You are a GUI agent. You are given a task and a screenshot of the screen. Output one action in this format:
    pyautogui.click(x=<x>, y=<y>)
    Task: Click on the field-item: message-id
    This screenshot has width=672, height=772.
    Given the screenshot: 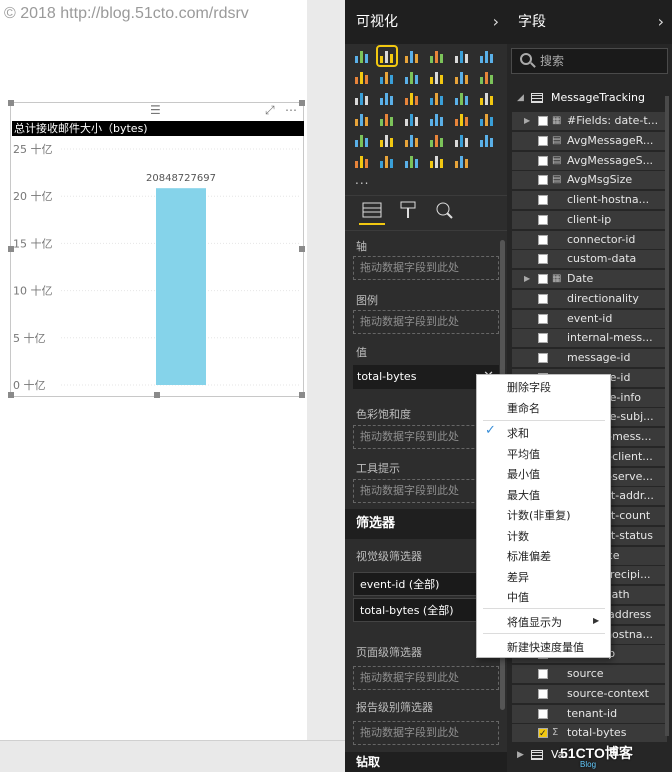 What is the action you would take?
    pyautogui.click(x=589, y=358)
    